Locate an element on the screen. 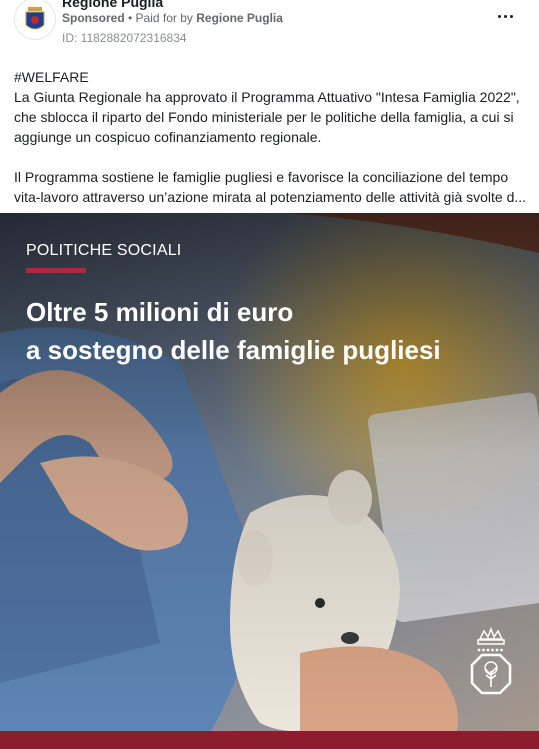 This screenshot has width=539, height=749. sponsored-label: Sponsored is located at coordinates (93, 18).